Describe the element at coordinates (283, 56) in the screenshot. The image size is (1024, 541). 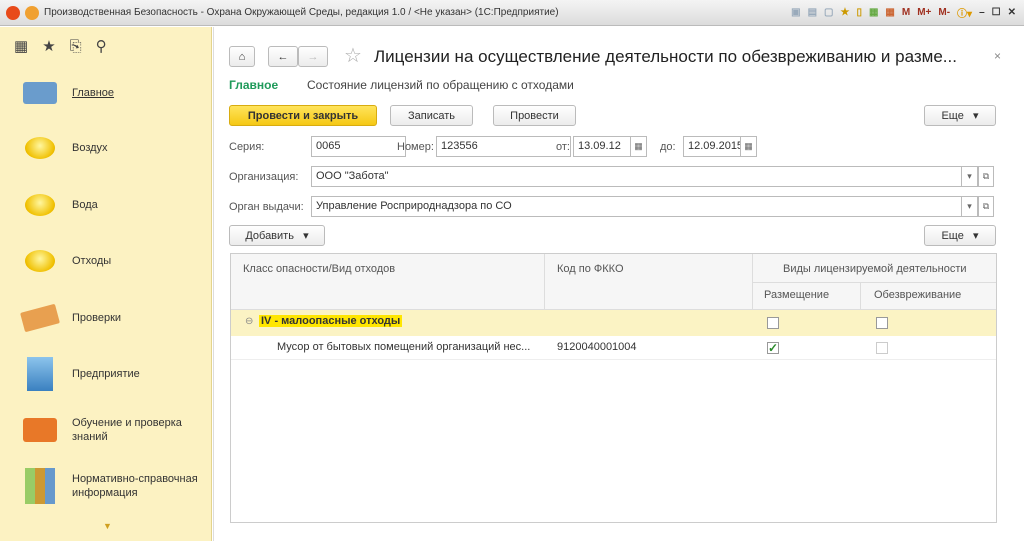
I see `back-button: ←` at that location.